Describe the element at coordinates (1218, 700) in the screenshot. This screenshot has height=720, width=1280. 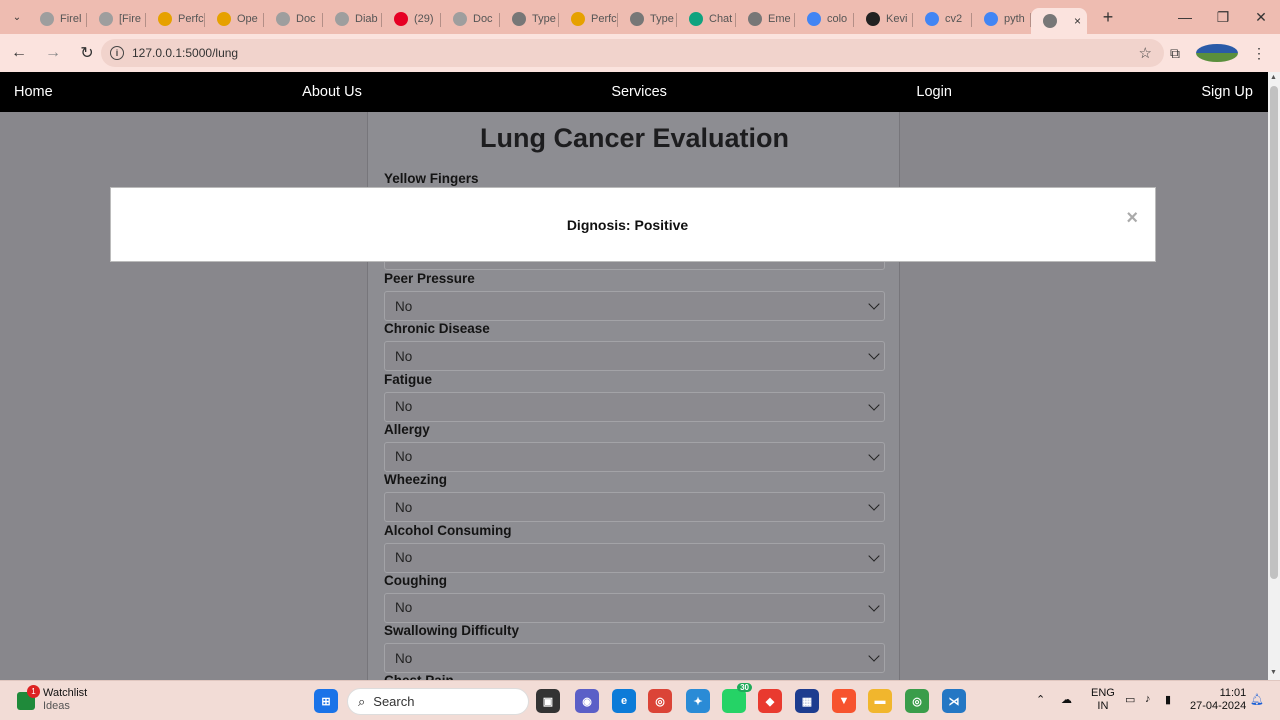
I see `clock: 11:01 27-04-2024` at that location.